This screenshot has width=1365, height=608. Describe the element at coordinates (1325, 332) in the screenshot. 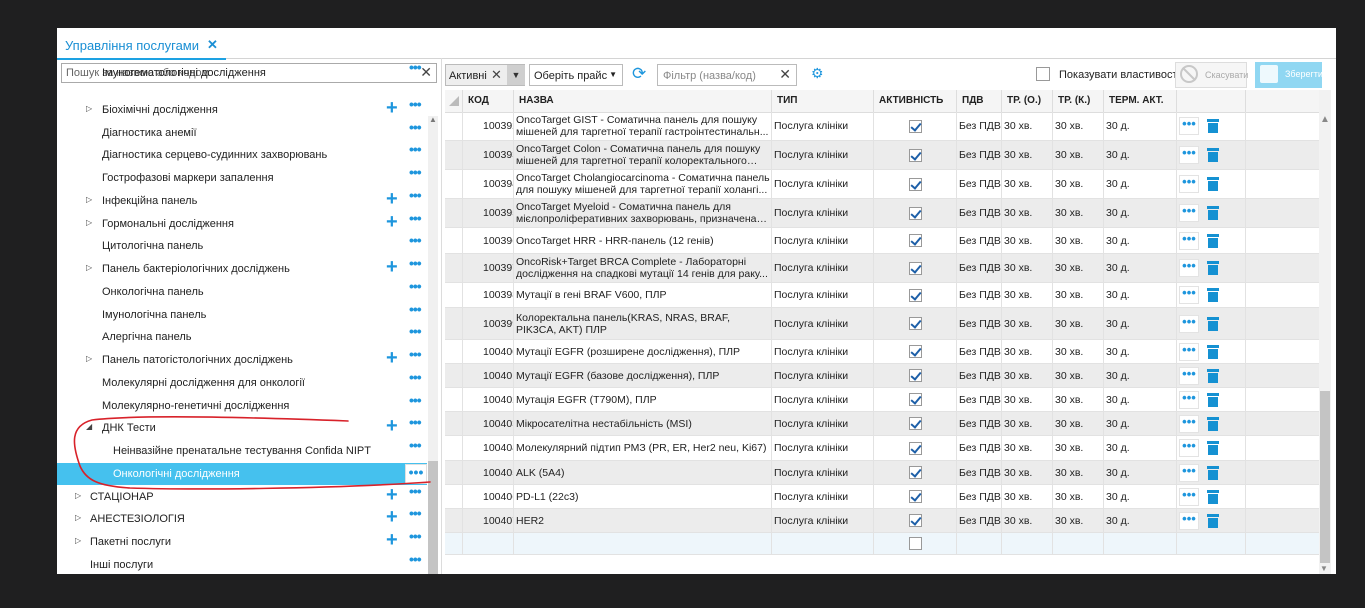

I see `grid-scrollbar: ▲ ▼` at that location.